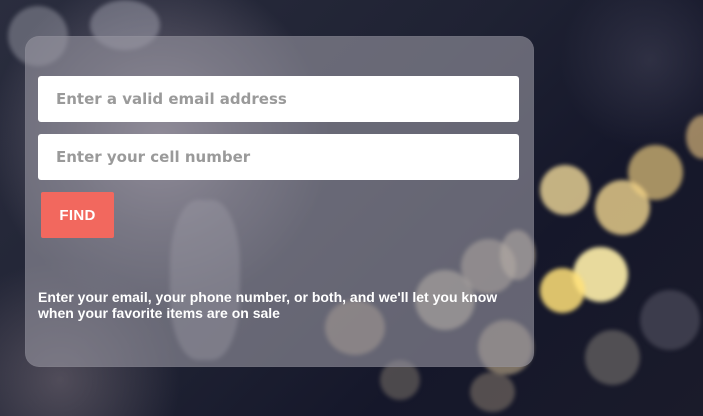  What do you see at coordinates (278, 157) in the screenshot?
I see `phone-field` at bounding box center [278, 157].